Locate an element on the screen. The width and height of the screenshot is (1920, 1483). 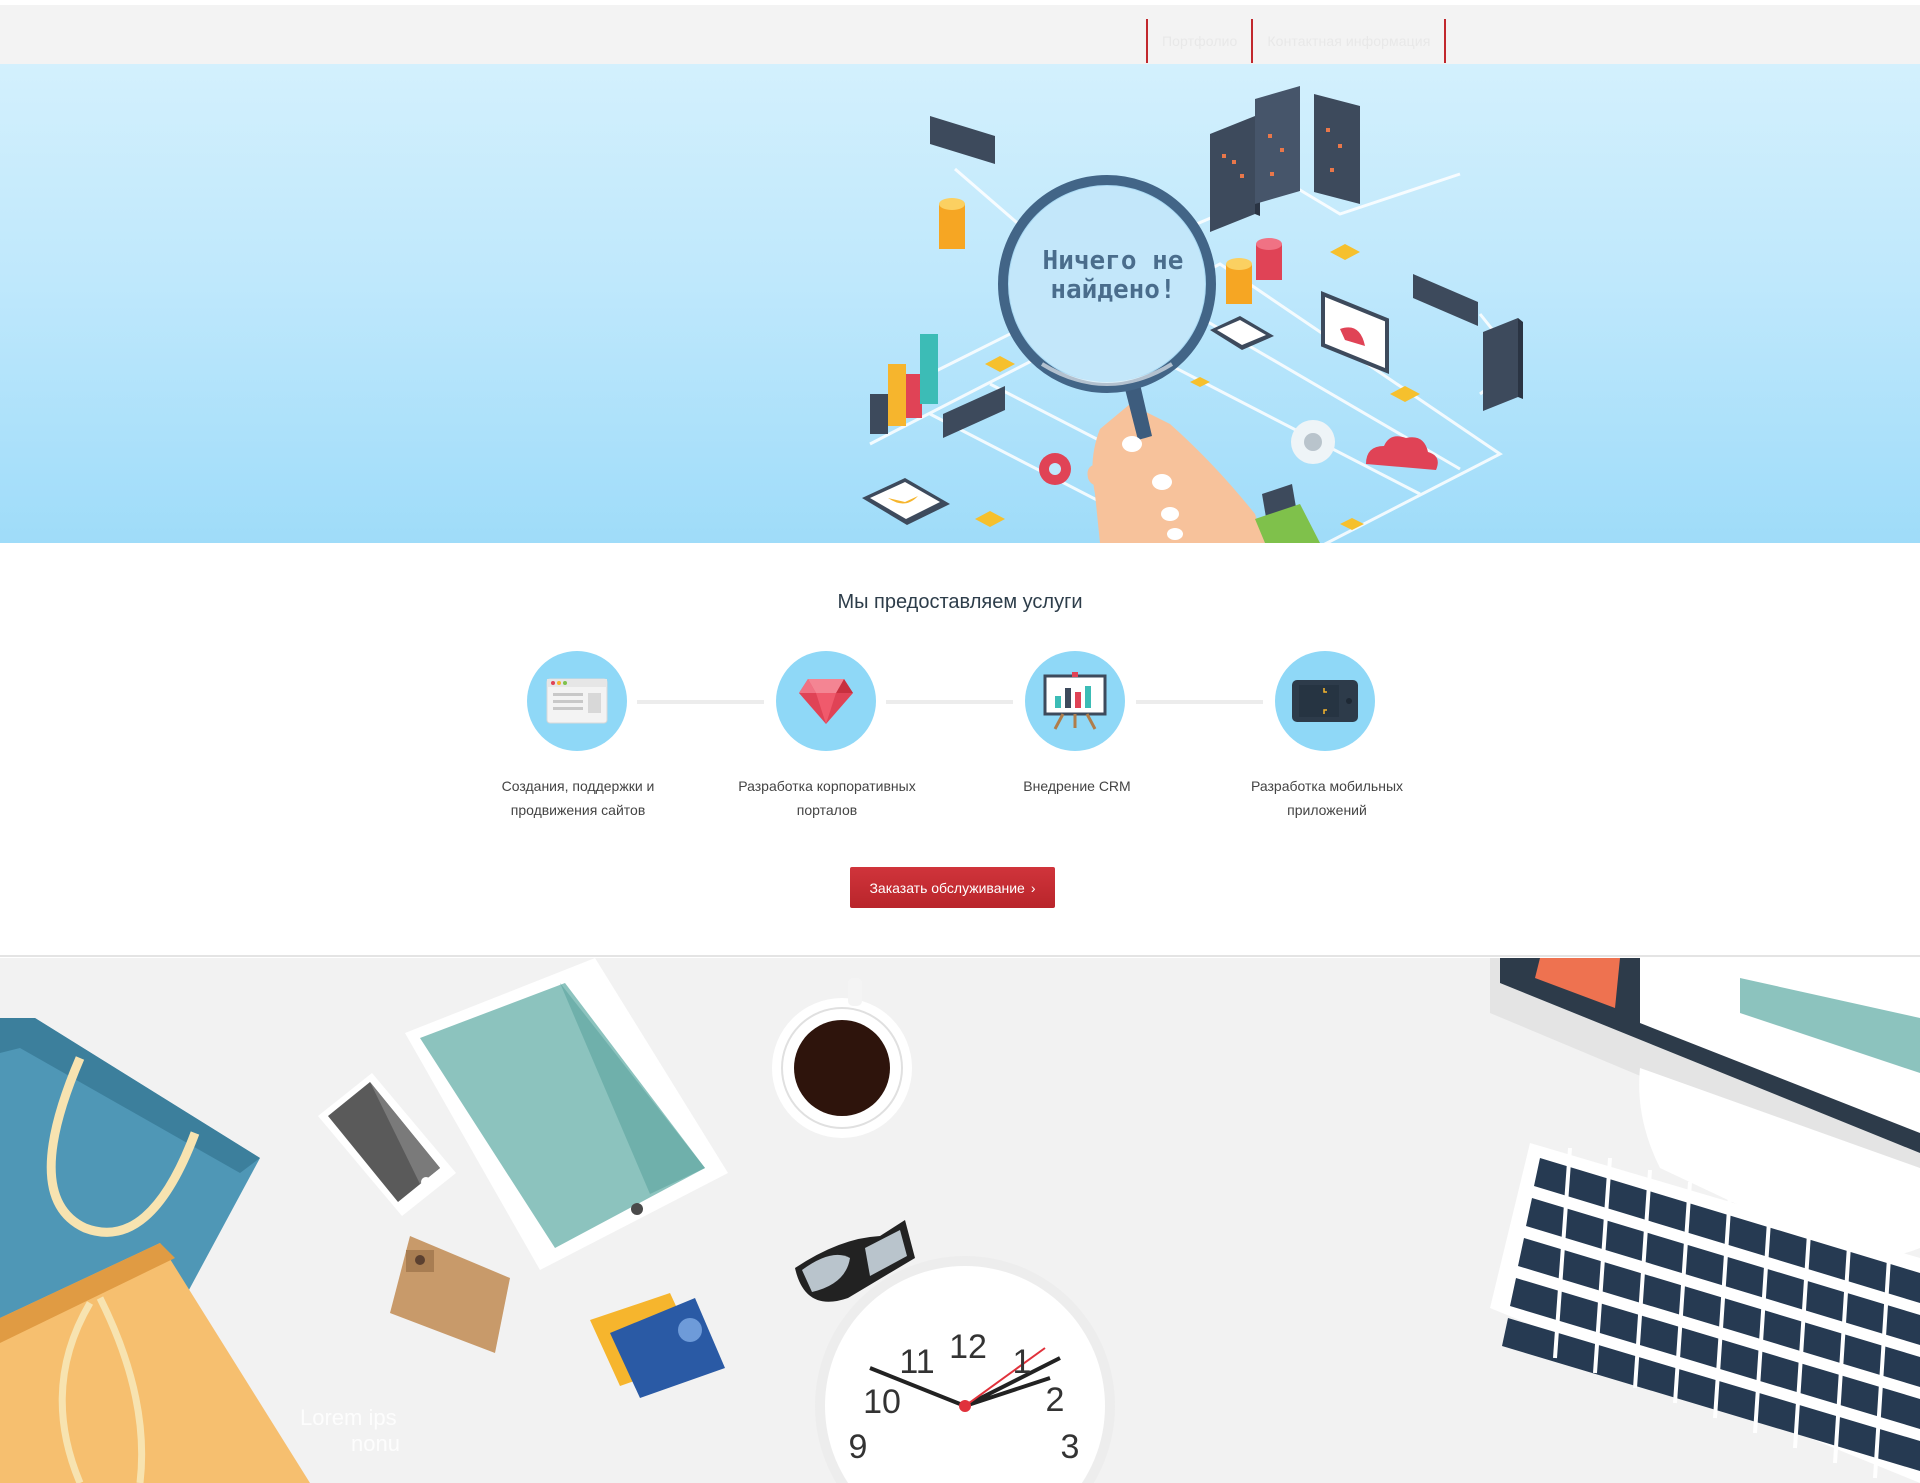
service-icon-crm is located at coordinates (1075, 701).